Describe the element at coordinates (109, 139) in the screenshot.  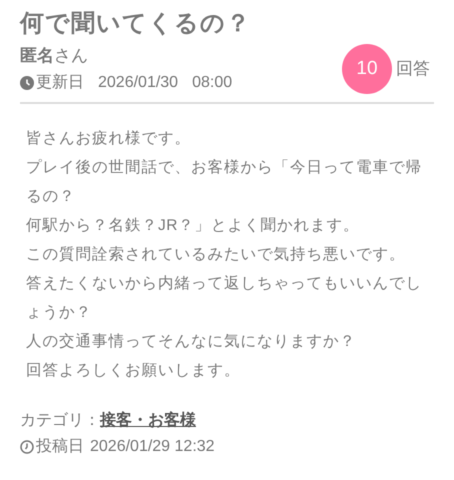
I see `body-text: 皆さんお疲れ様です。` at that location.